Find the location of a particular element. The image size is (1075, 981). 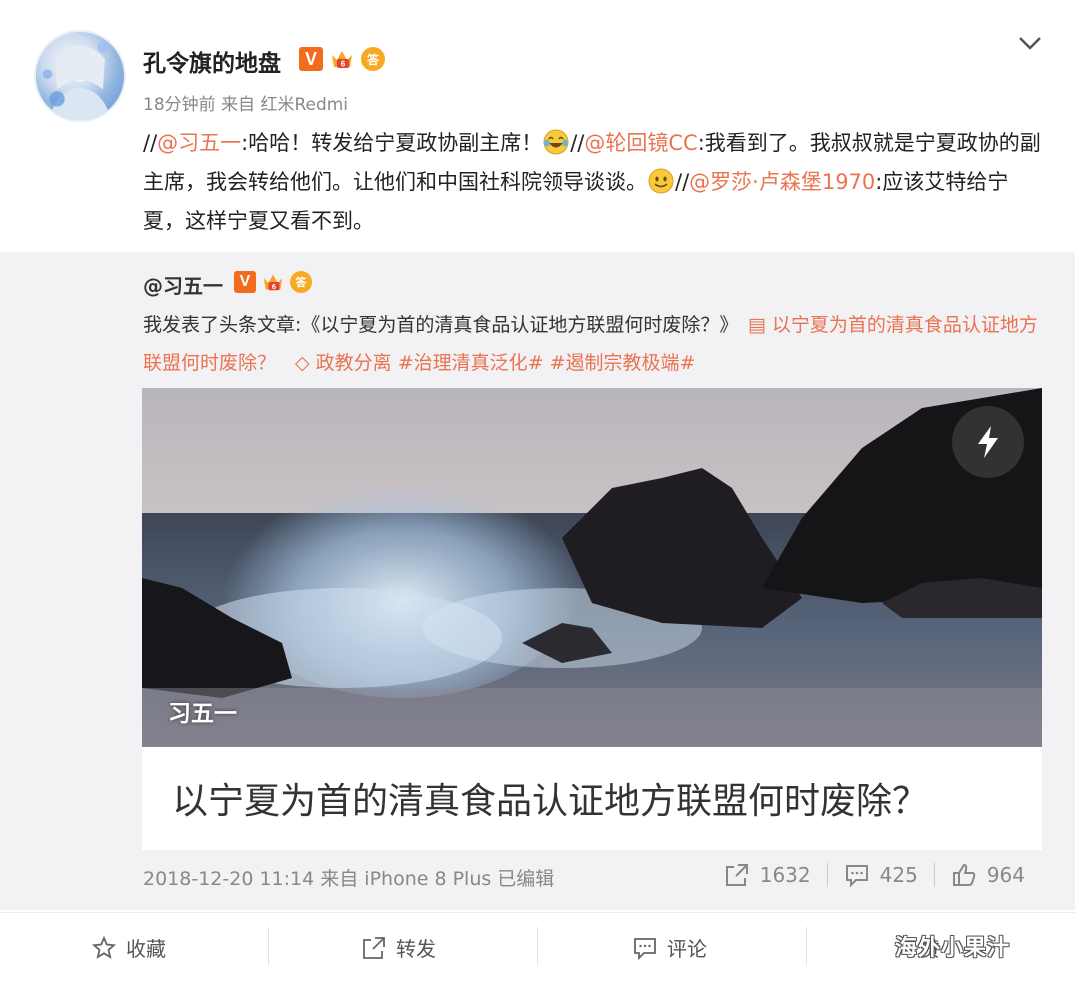

comment-count: 425 is located at coordinates (898, 875).